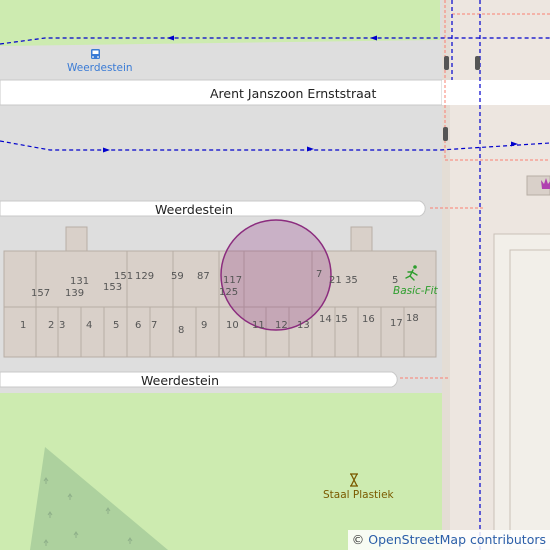 This screenshot has width=550, height=550. Describe the element at coordinates (89, 325) in the screenshot. I see `house-number: 4` at that location.